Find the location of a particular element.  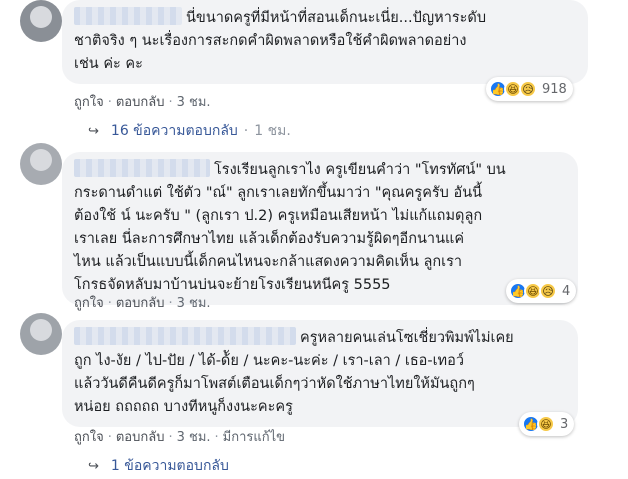

view-replies: ↪ 16 ข้อความตอบกลับ · 1 ชม. is located at coordinates (189, 131).